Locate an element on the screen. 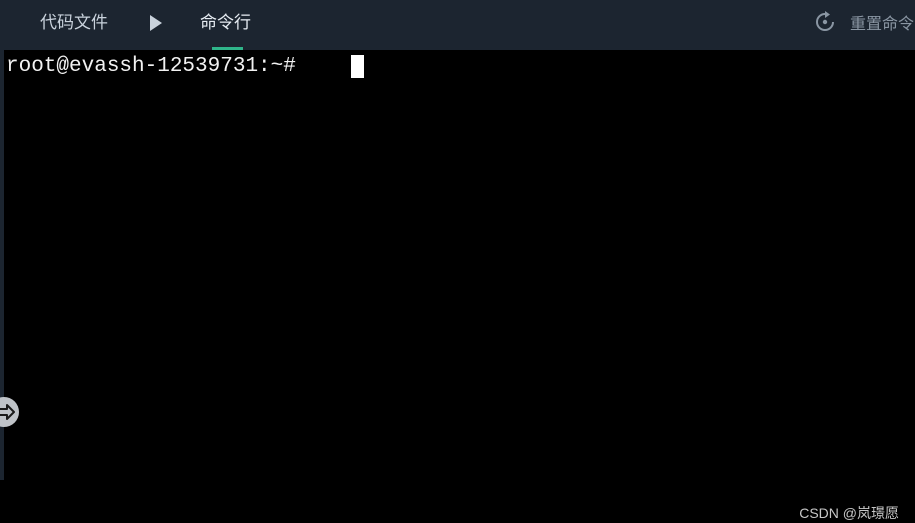 This screenshot has height=523, width=915. tab-code-files: 代码文件 is located at coordinates (74, 25).